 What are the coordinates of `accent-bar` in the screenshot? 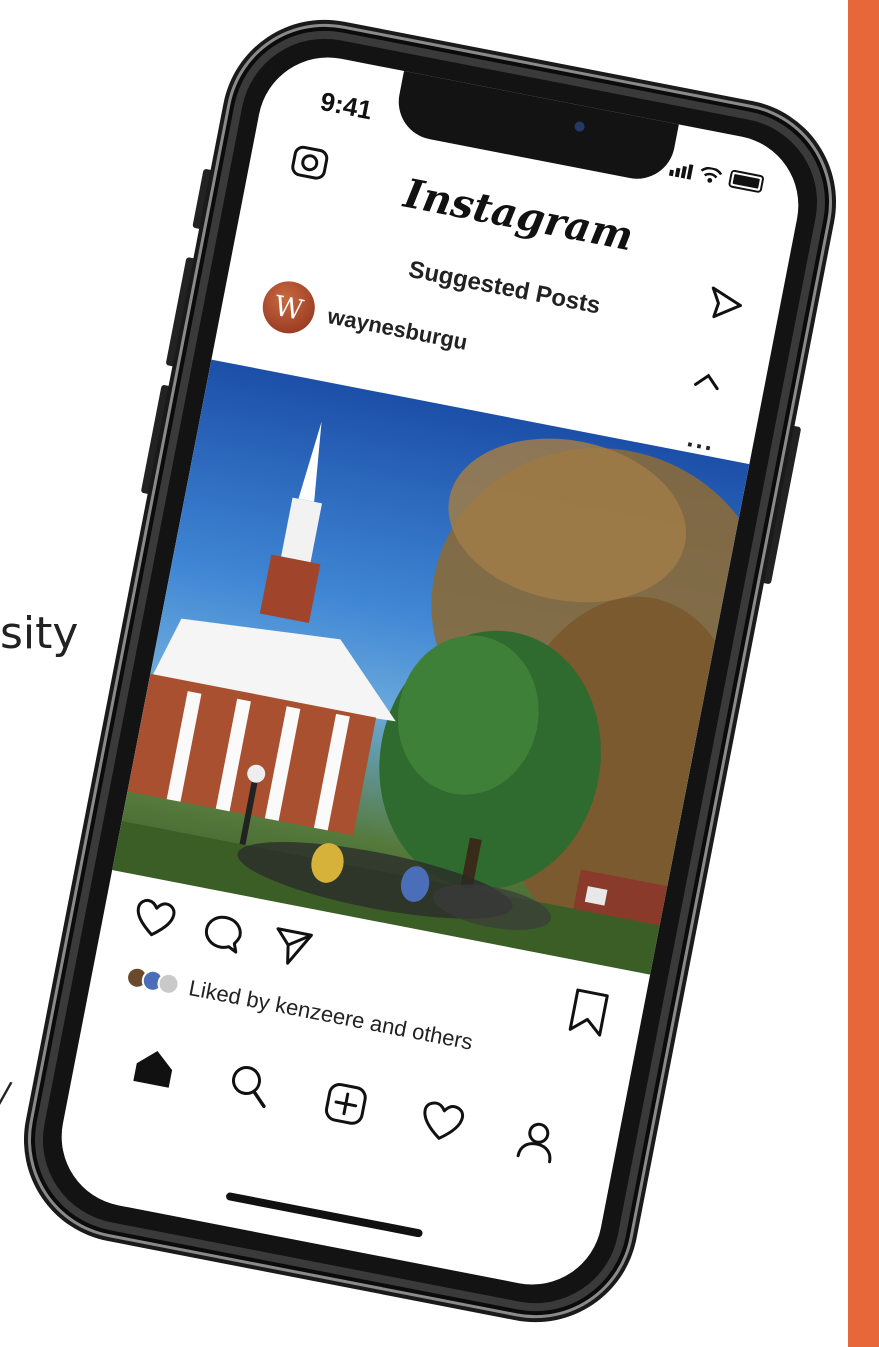 It's located at (863, 673).